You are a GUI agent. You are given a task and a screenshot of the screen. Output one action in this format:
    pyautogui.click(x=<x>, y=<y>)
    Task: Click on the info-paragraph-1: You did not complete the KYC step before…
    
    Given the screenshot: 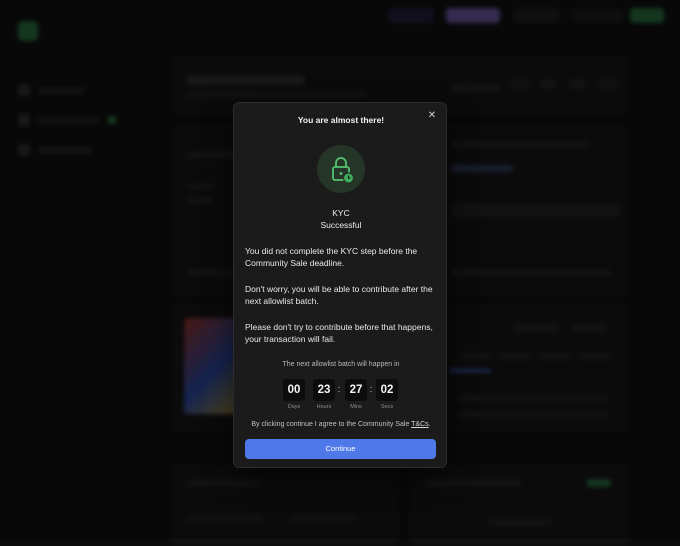 What is the action you would take?
    pyautogui.click(x=331, y=257)
    